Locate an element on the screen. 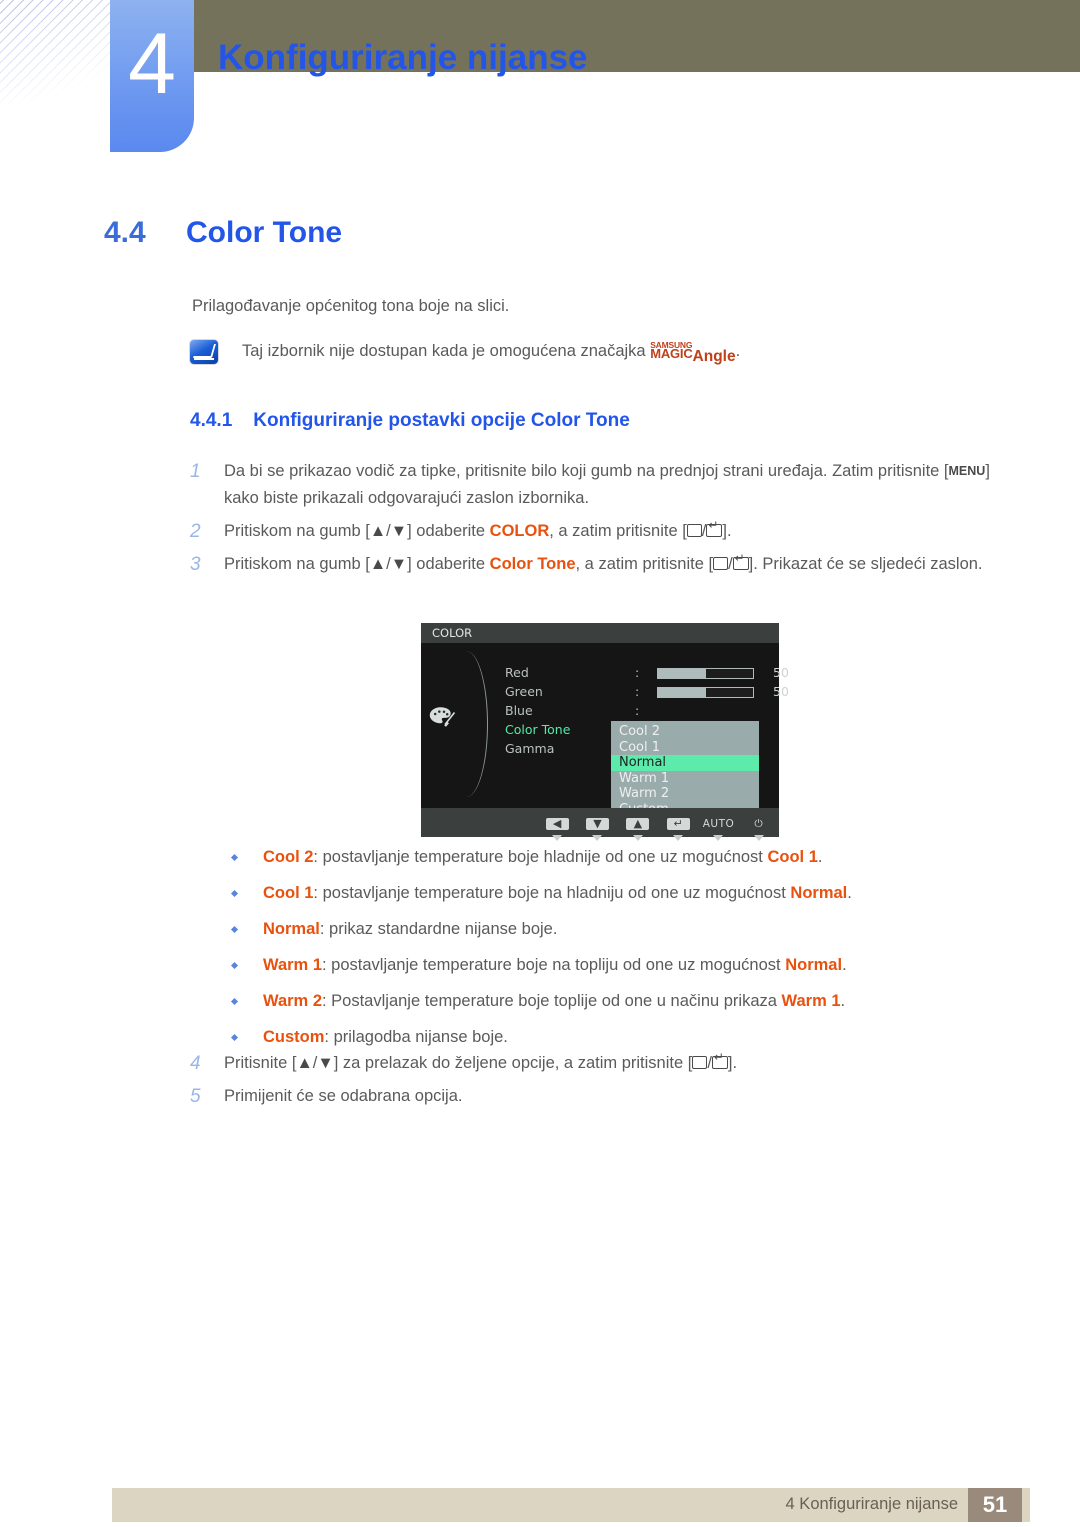 Image resolution: width=1080 pixels, height=1527 pixels. osd-dropdown-item: Warm 1 is located at coordinates (685, 779).